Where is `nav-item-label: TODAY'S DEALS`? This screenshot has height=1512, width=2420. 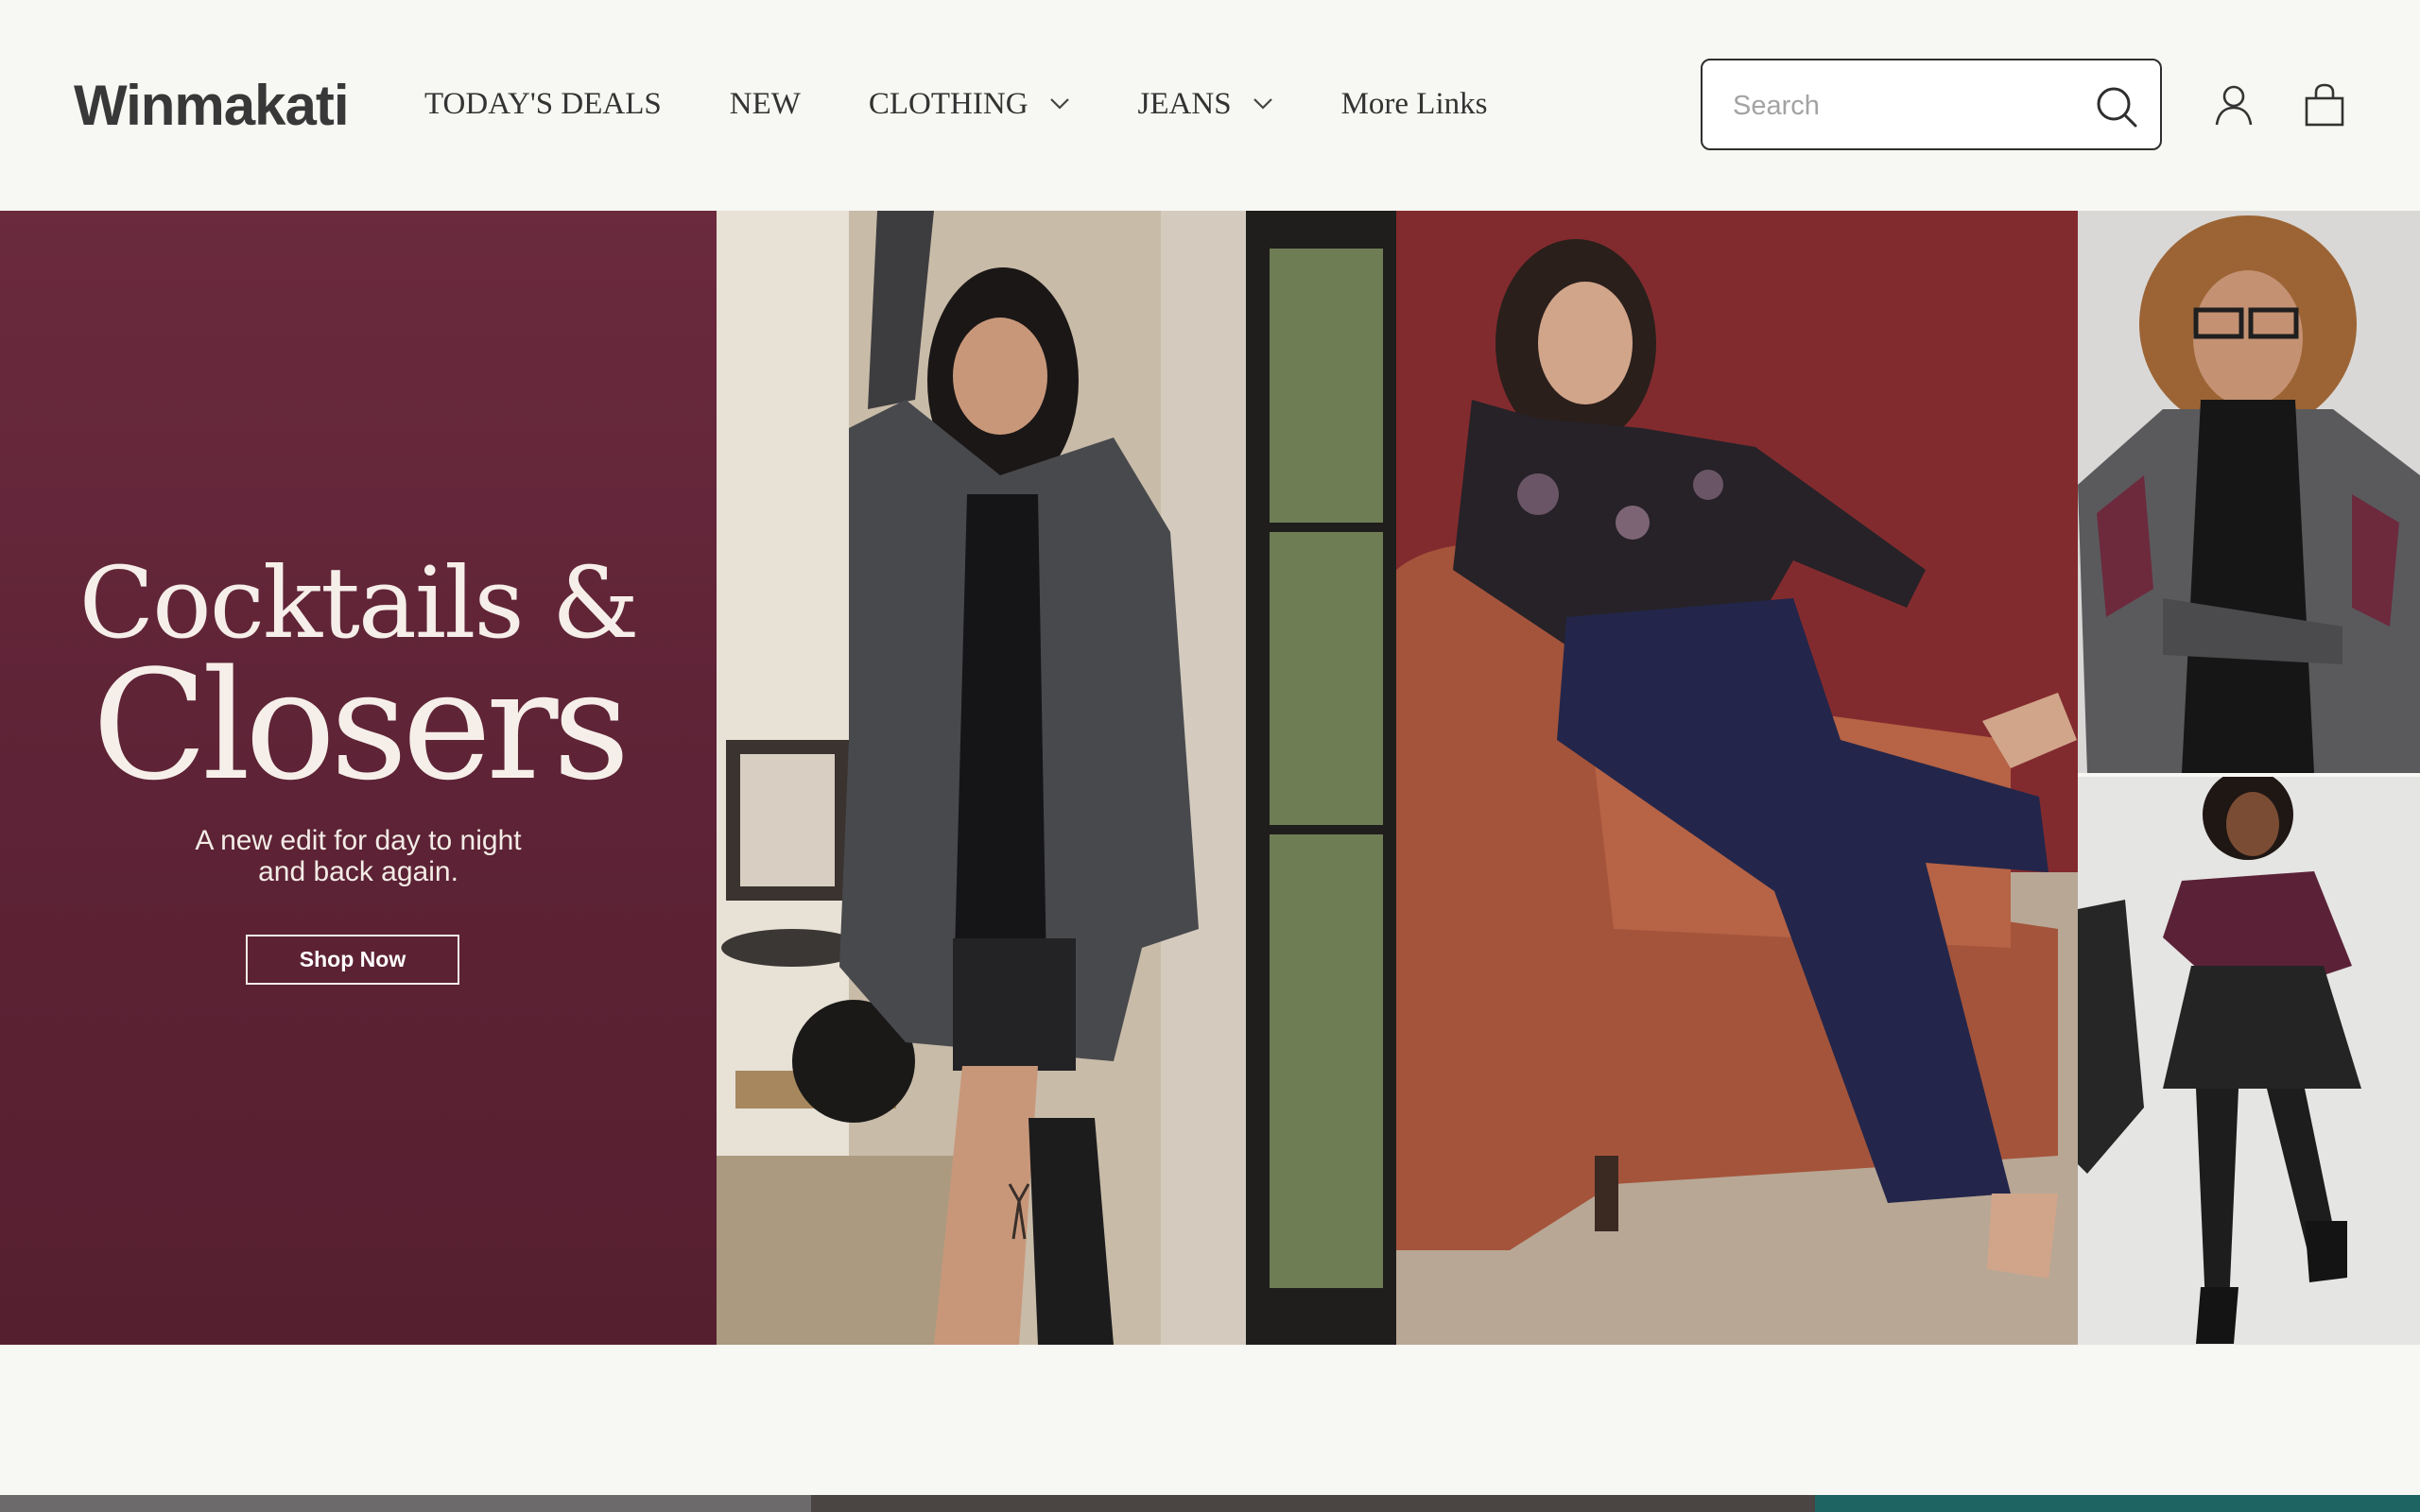
nav-item-label: TODAY'S DEALS is located at coordinates (543, 103).